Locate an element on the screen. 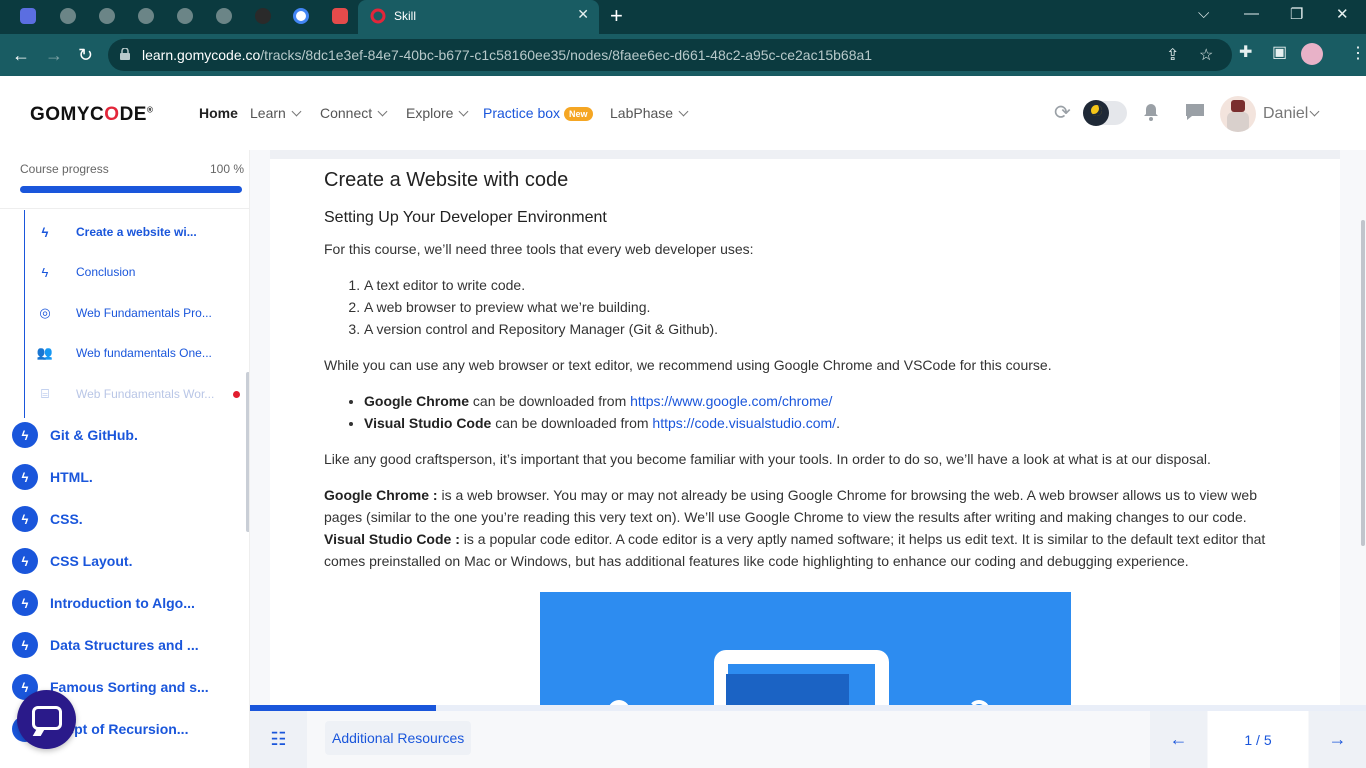 The width and height of the screenshot is (1366, 768). moon-icon is located at coordinates (1096, 110).